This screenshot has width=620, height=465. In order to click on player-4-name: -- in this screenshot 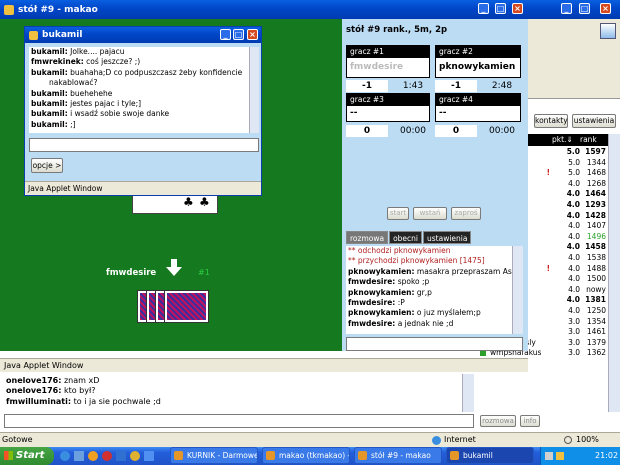, I will do `click(443, 113)`.